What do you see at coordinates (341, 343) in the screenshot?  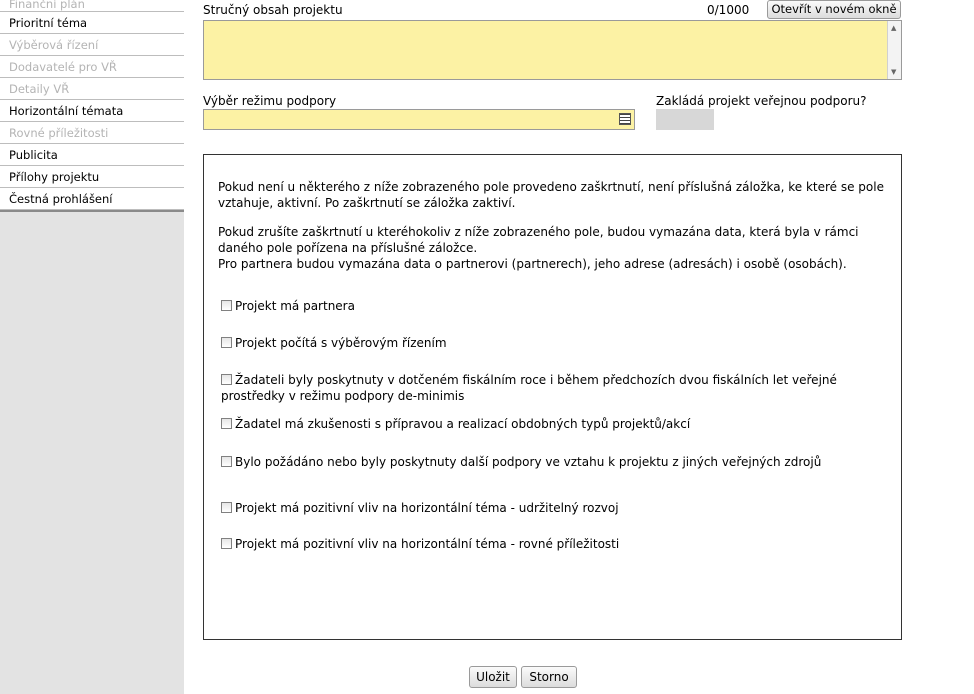 I see `checkbox-label: Projekt počítá s výběrovým řízením` at bounding box center [341, 343].